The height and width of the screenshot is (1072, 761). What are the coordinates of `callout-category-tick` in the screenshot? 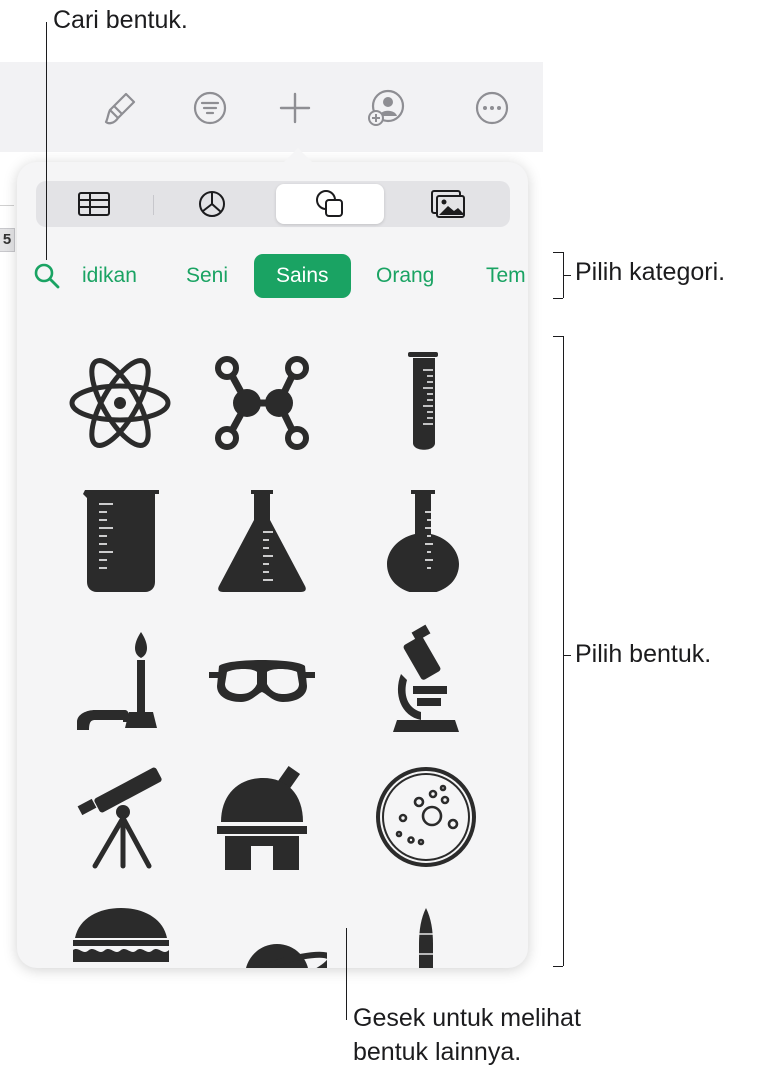 It's located at (567, 275).